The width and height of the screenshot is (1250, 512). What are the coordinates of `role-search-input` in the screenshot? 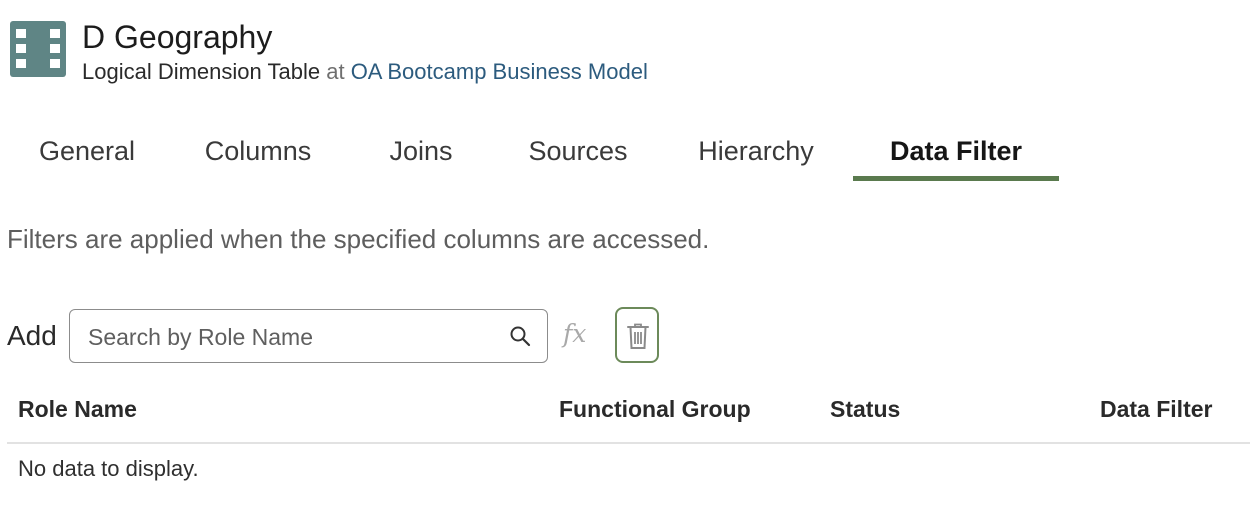 It's located at (293, 337).